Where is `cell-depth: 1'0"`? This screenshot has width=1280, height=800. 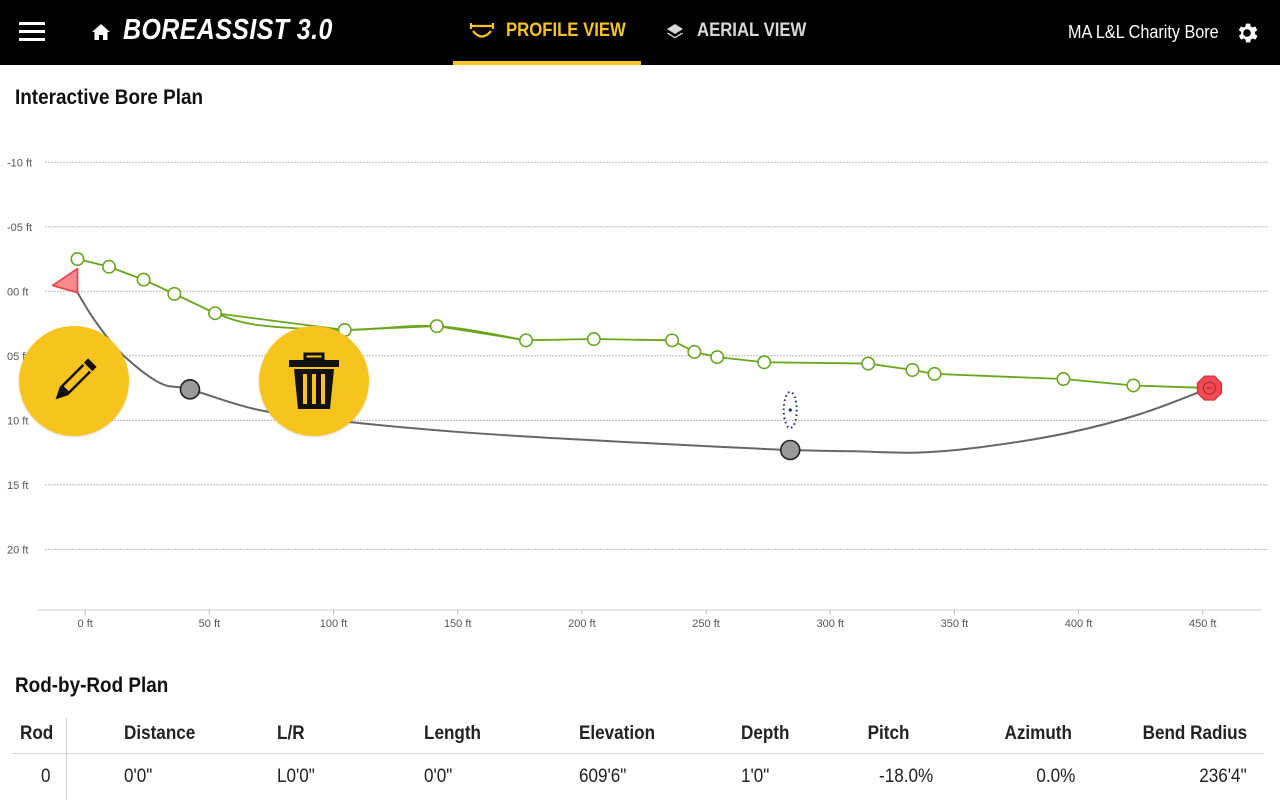 cell-depth: 1'0" is located at coordinates (755, 776).